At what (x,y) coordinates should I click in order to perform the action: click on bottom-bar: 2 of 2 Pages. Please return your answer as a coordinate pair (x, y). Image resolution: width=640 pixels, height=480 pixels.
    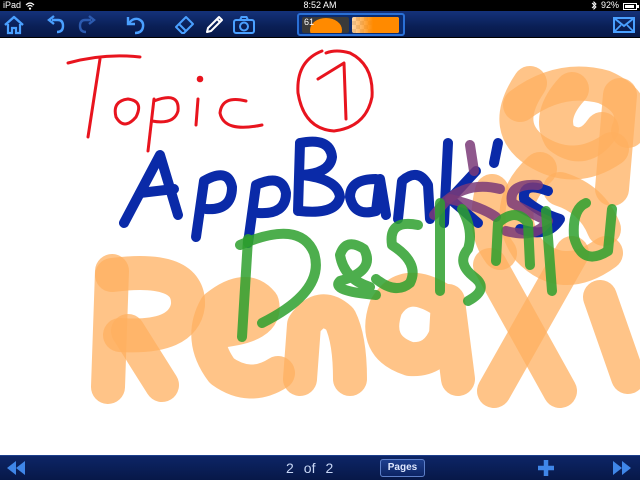
    Looking at the image, I should click on (320, 467).